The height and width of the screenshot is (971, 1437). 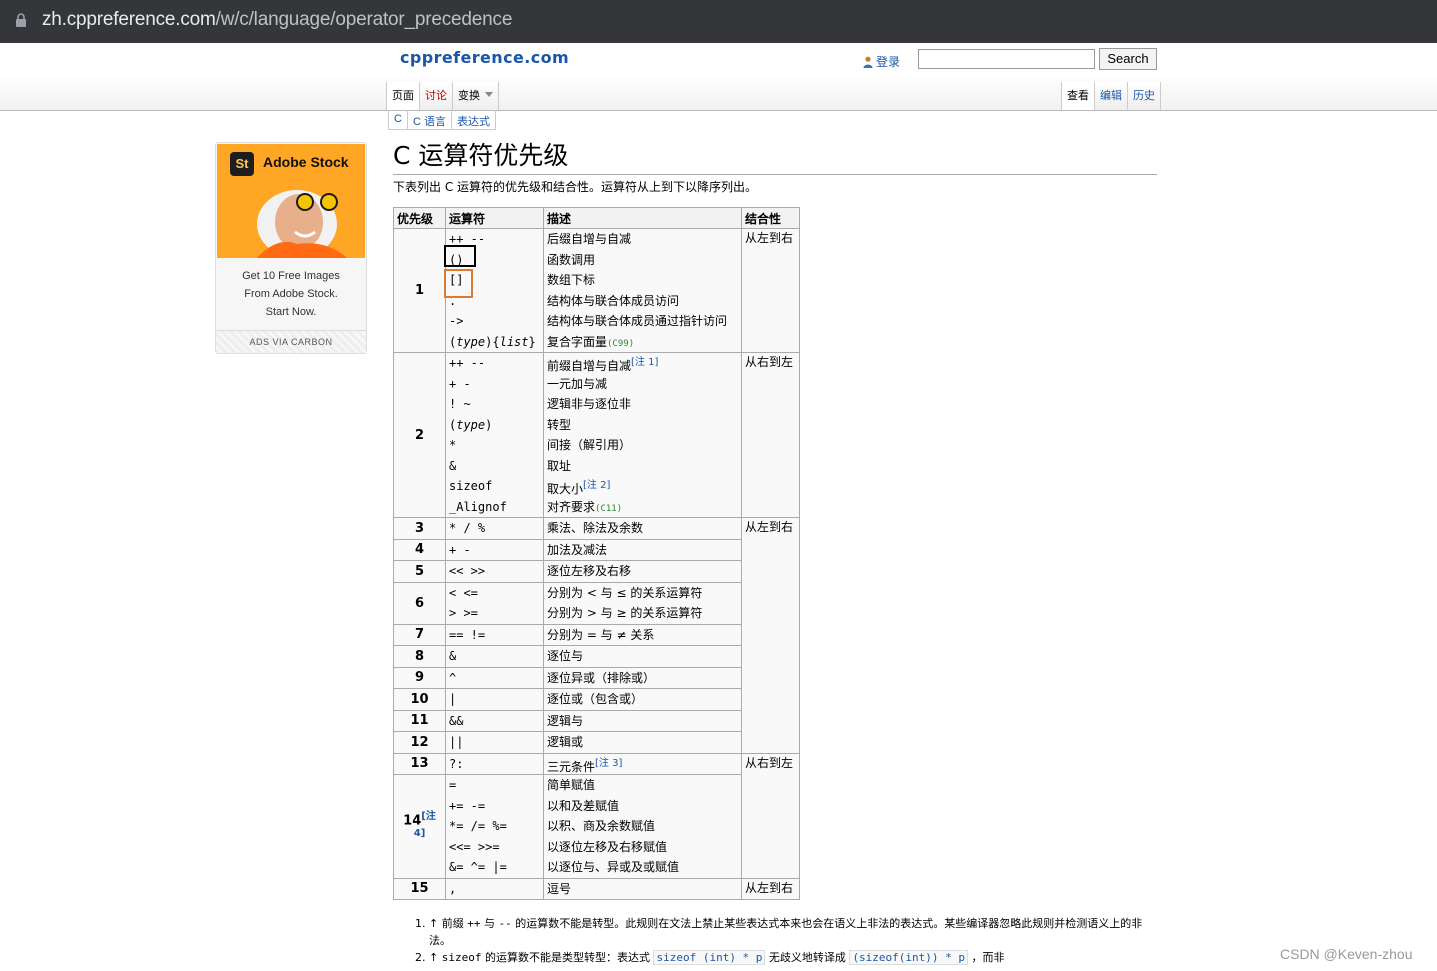 What do you see at coordinates (494, 528) in the screenshot?
I see `operator-cell: * / %` at bounding box center [494, 528].